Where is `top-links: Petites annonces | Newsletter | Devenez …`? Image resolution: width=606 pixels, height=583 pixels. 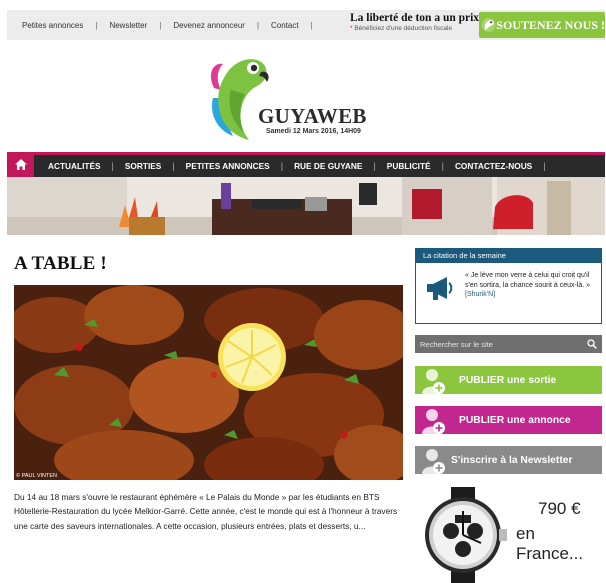
top-links: Petites annonces | Newsletter | Devenez … is located at coordinates (166, 25).